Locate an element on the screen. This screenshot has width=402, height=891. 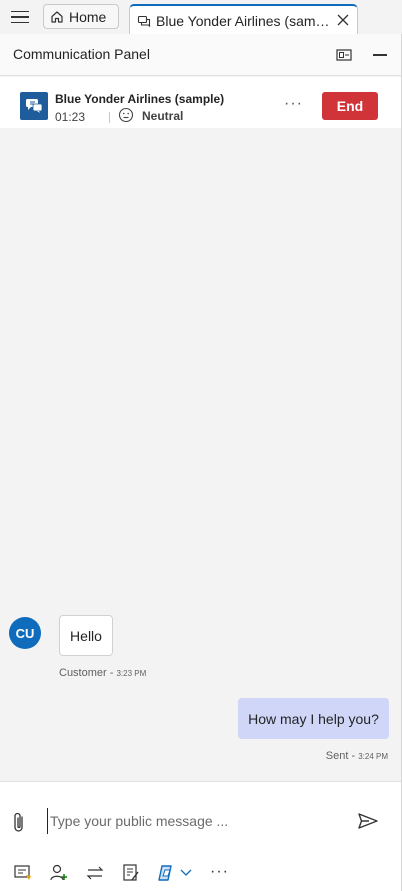
paperclip-icon is located at coordinates (19, 823).